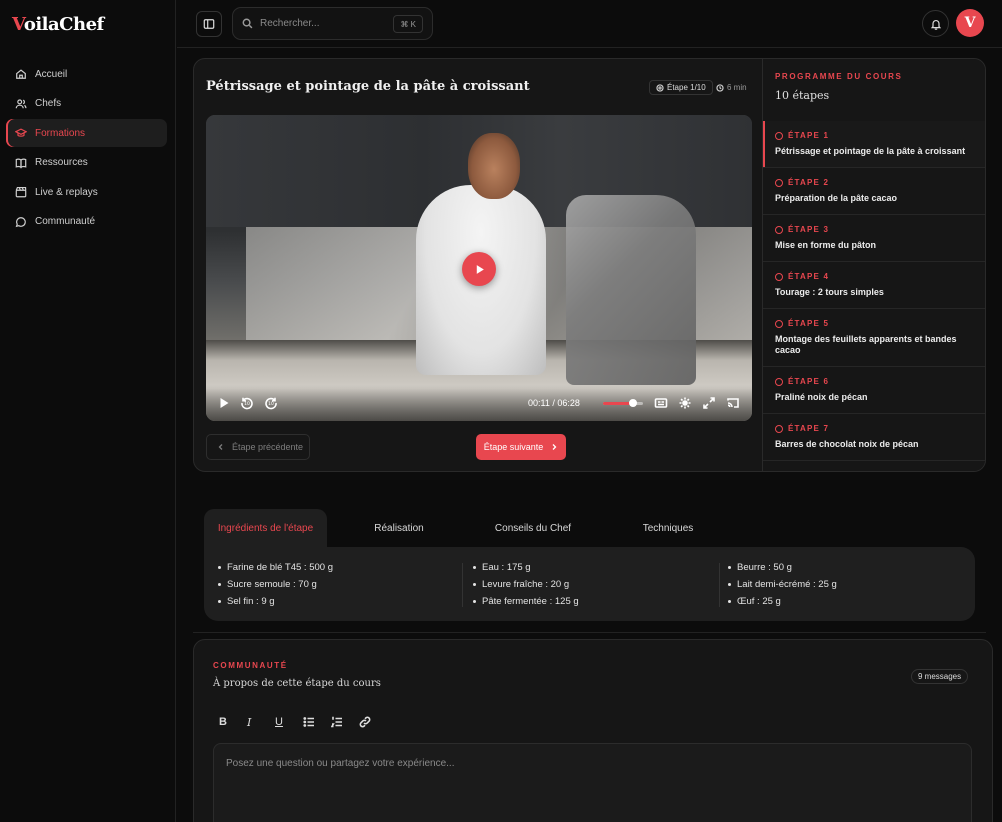 The image size is (1002, 822). I want to click on ingredient-item: Beurre : 50 g, so click(782, 567).